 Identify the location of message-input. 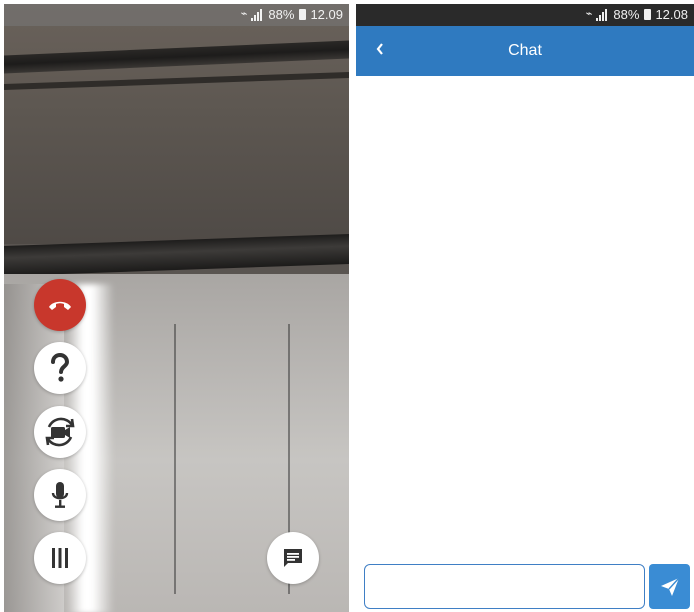
(504, 586).